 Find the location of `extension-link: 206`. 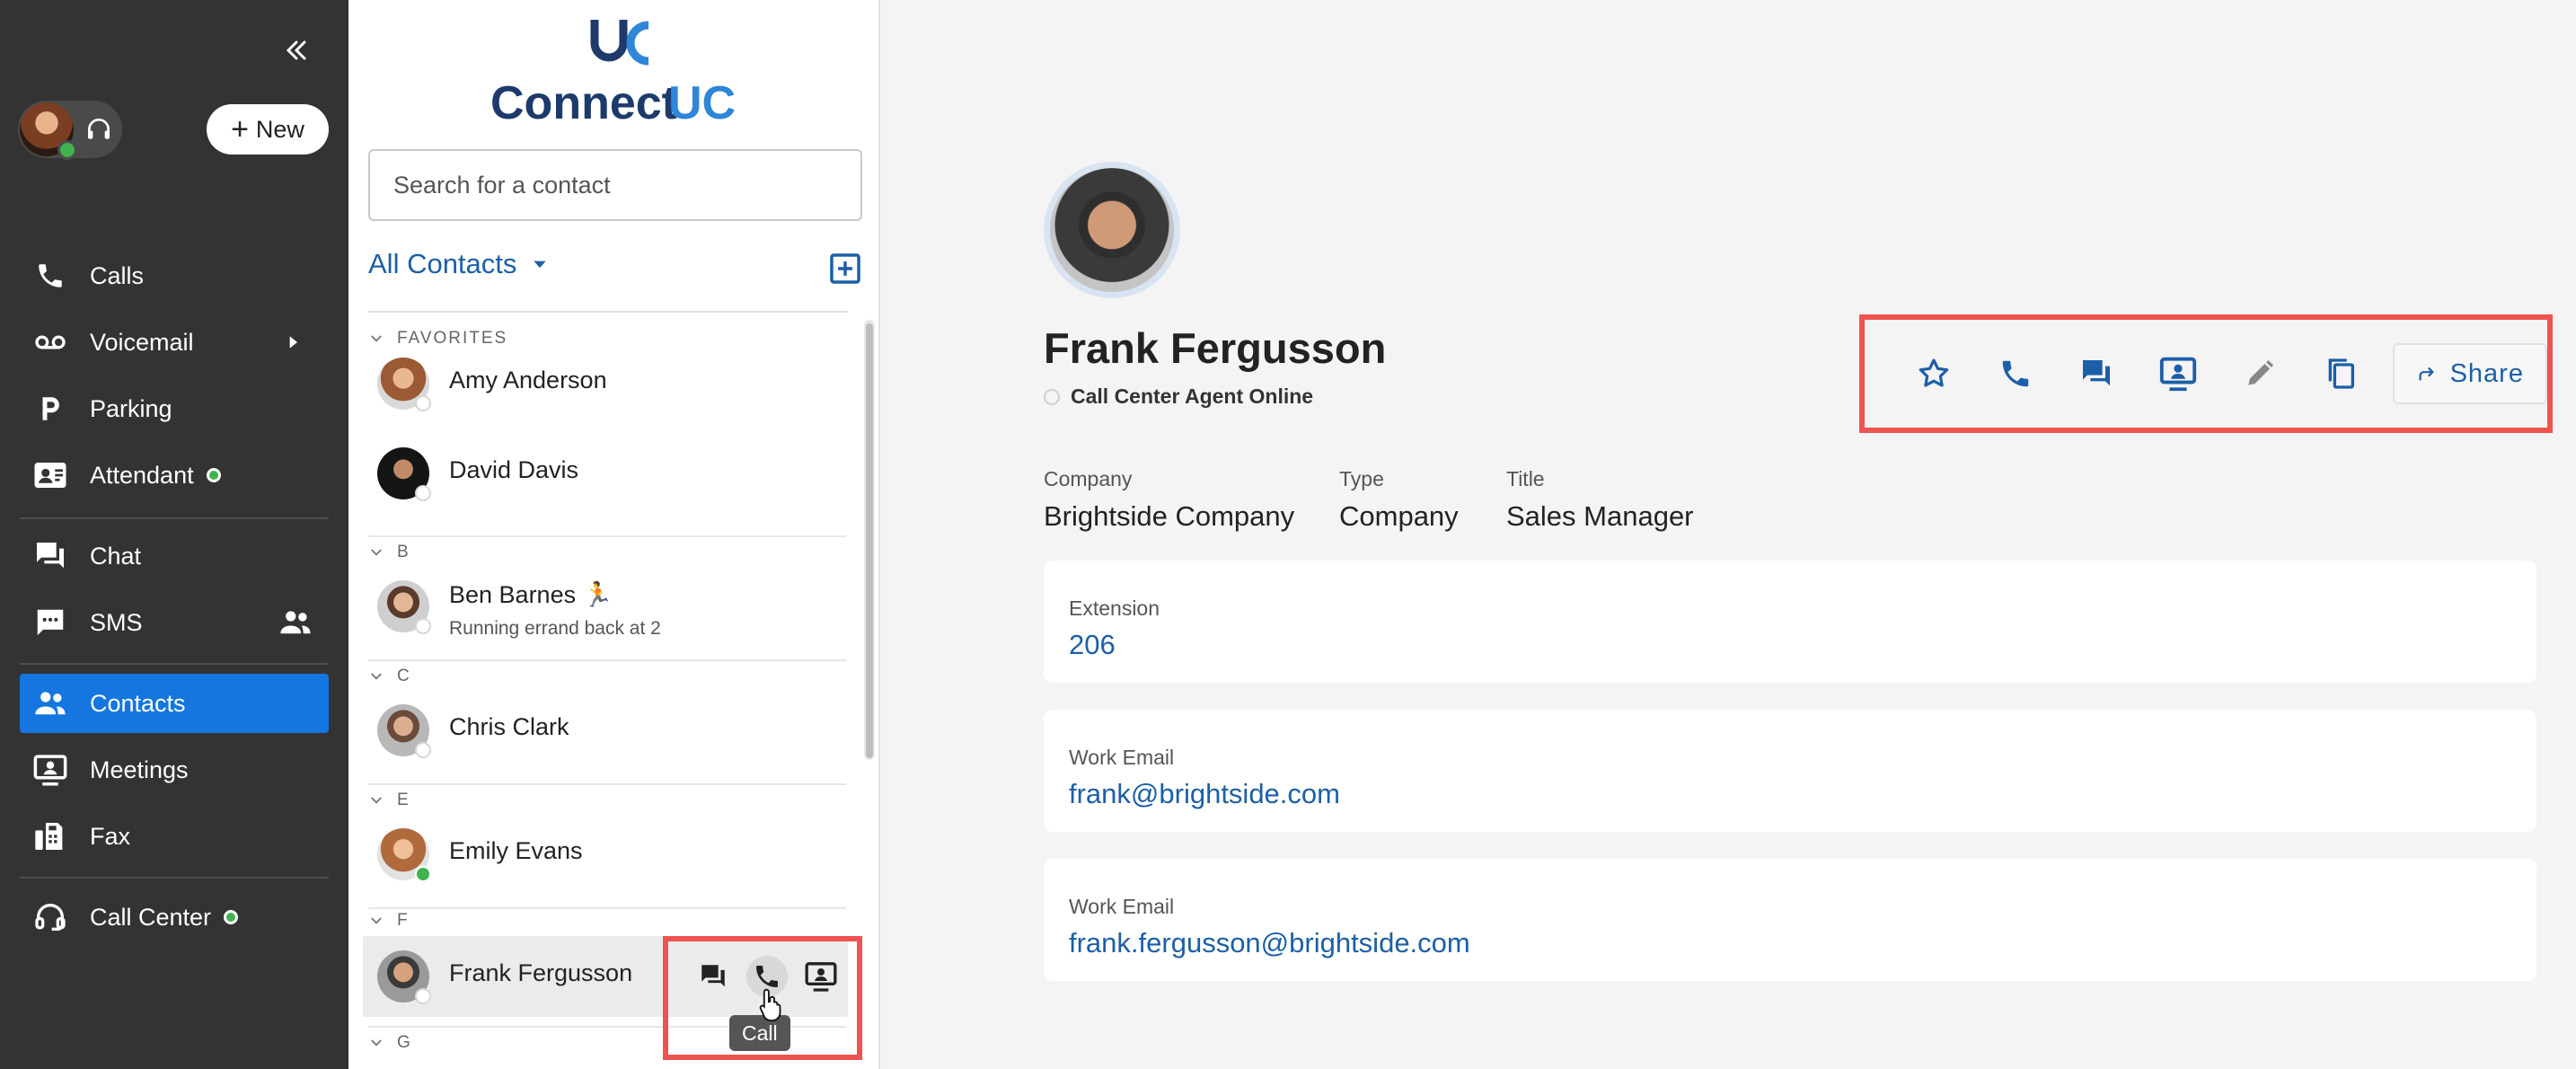

extension-link: 206 is located at coordinates (1092, 645).